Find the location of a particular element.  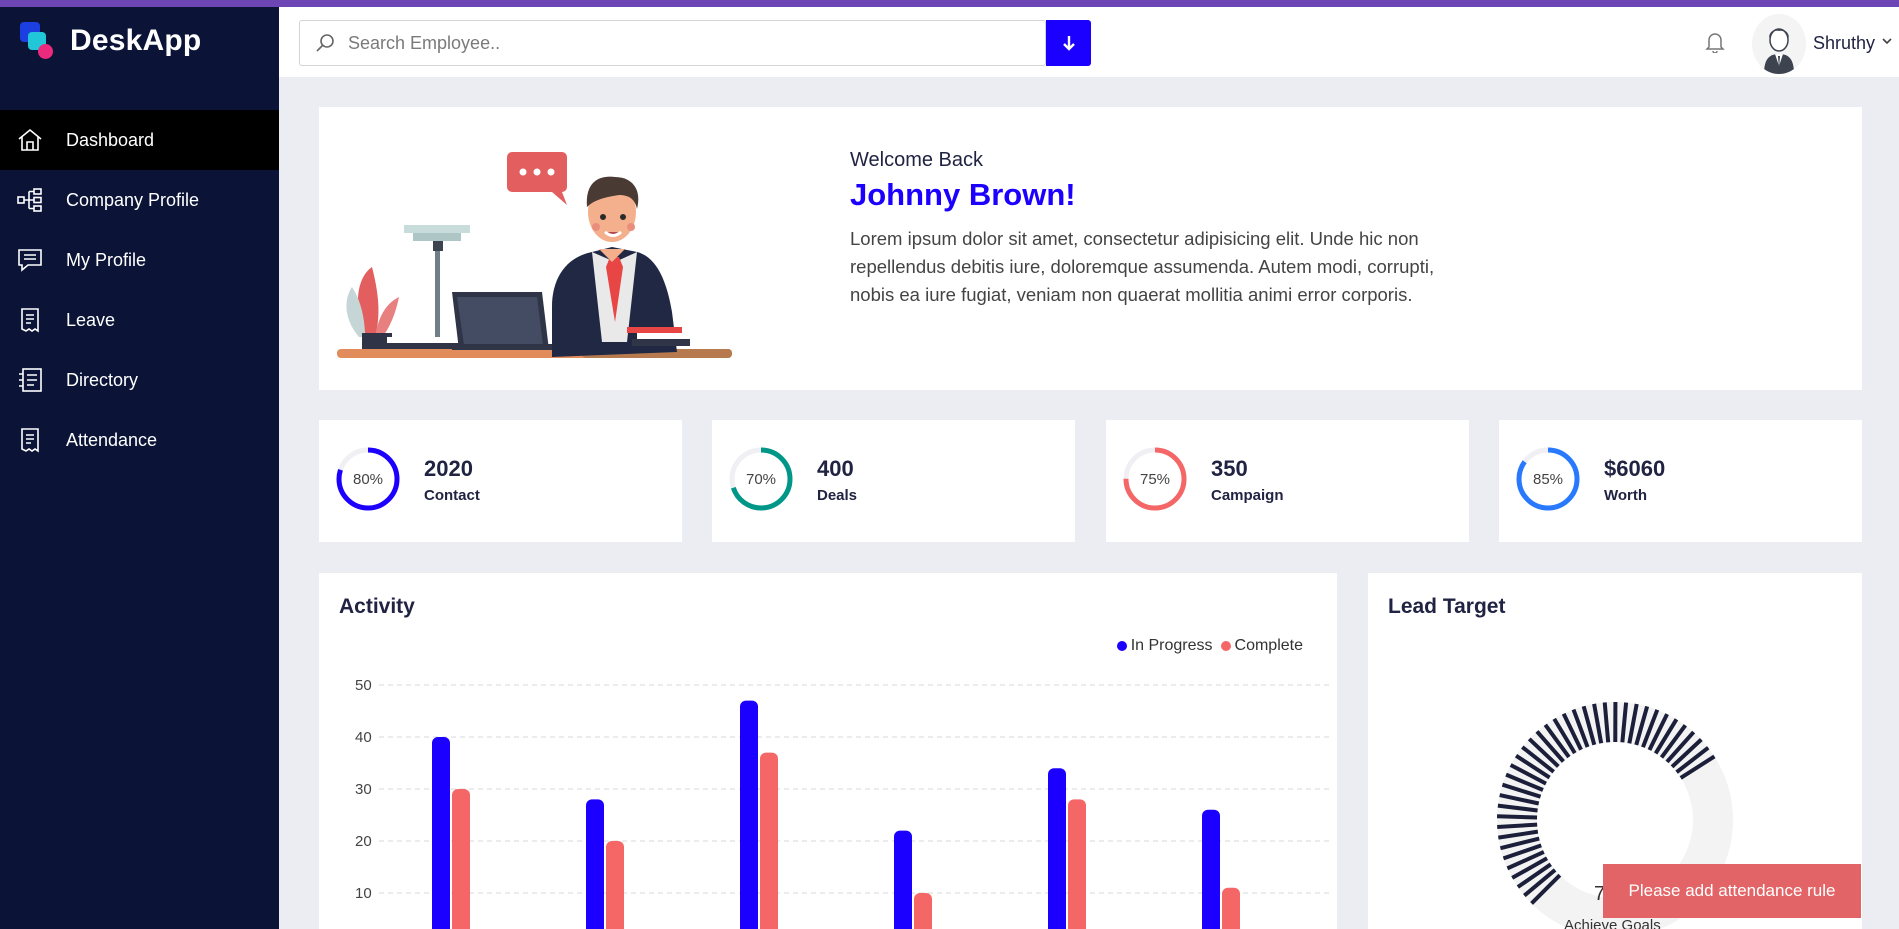

attendance-rule-toast: Please add attendance rule is located at coordinates (1732, 891).